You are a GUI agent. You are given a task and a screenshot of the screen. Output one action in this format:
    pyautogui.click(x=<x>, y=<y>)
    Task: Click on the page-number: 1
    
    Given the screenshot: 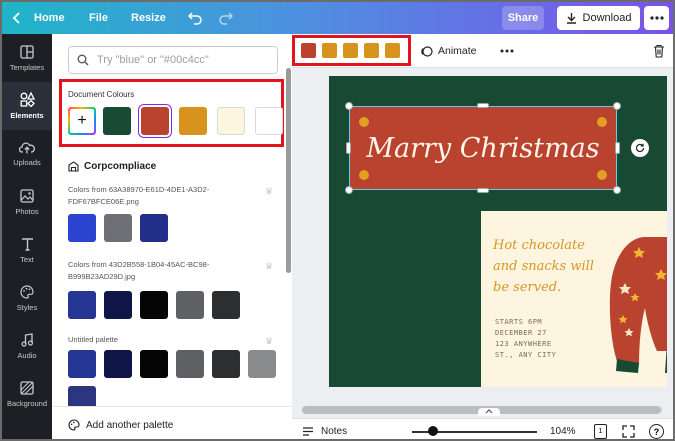 What is the action you would take?
    pyautogui.click(x=600, y=431)
    